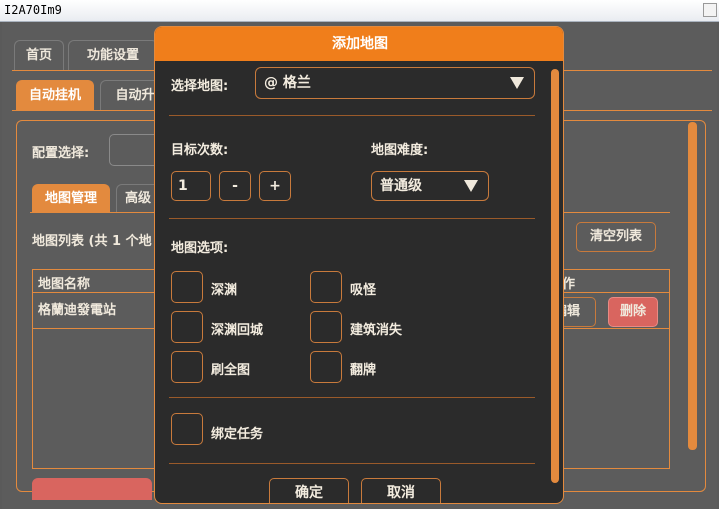  I want to click on tab-settings: 功能设置, so click(113, 55).